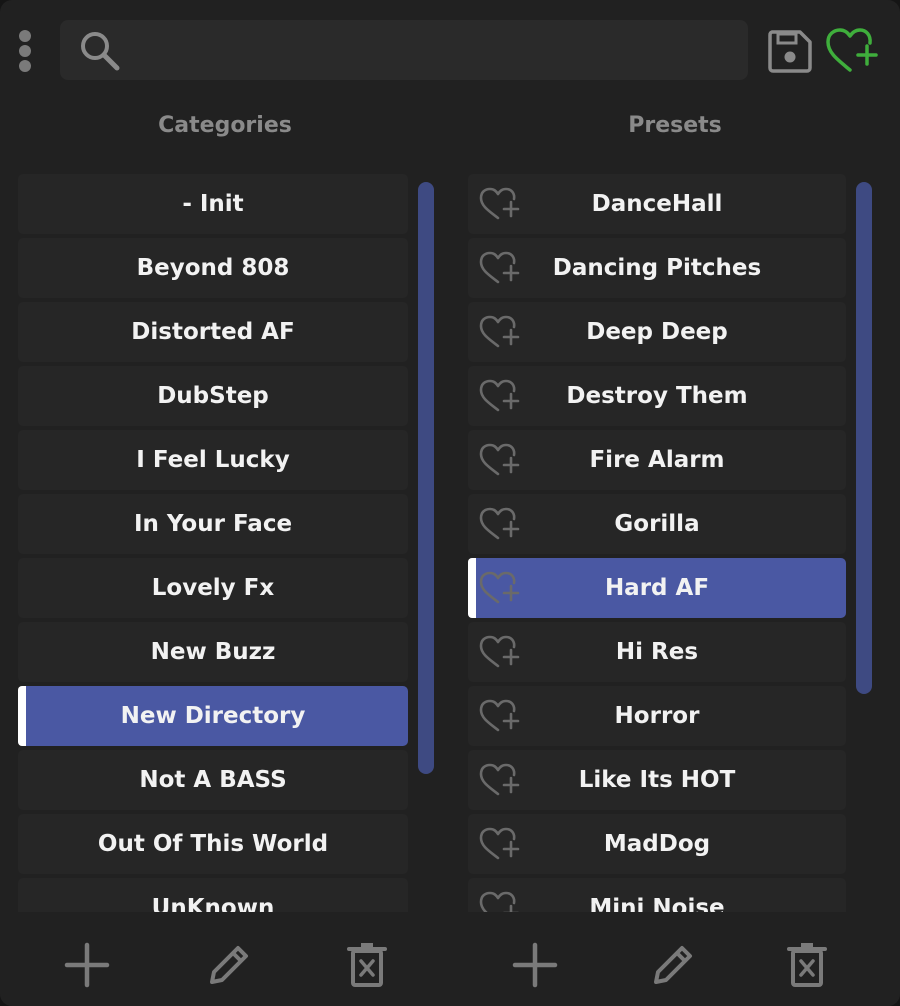 This screenshot has height=1006, width=900. I want to click on preset-item: Destroy Them, so click(657, 396).